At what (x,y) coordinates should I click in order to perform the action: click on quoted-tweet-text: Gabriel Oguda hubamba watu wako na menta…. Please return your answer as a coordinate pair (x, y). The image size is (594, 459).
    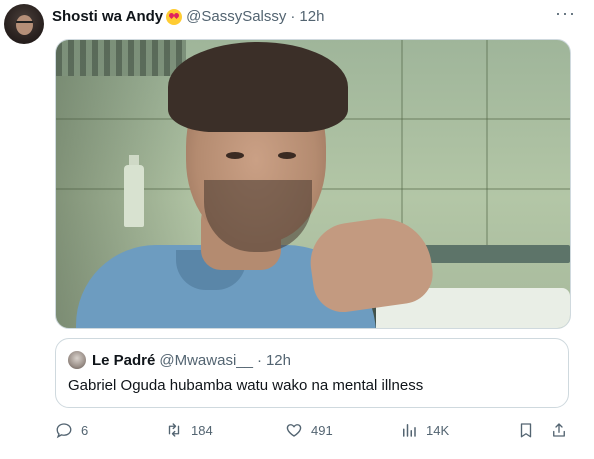
    Looking at the image, I should click on (246, 385).